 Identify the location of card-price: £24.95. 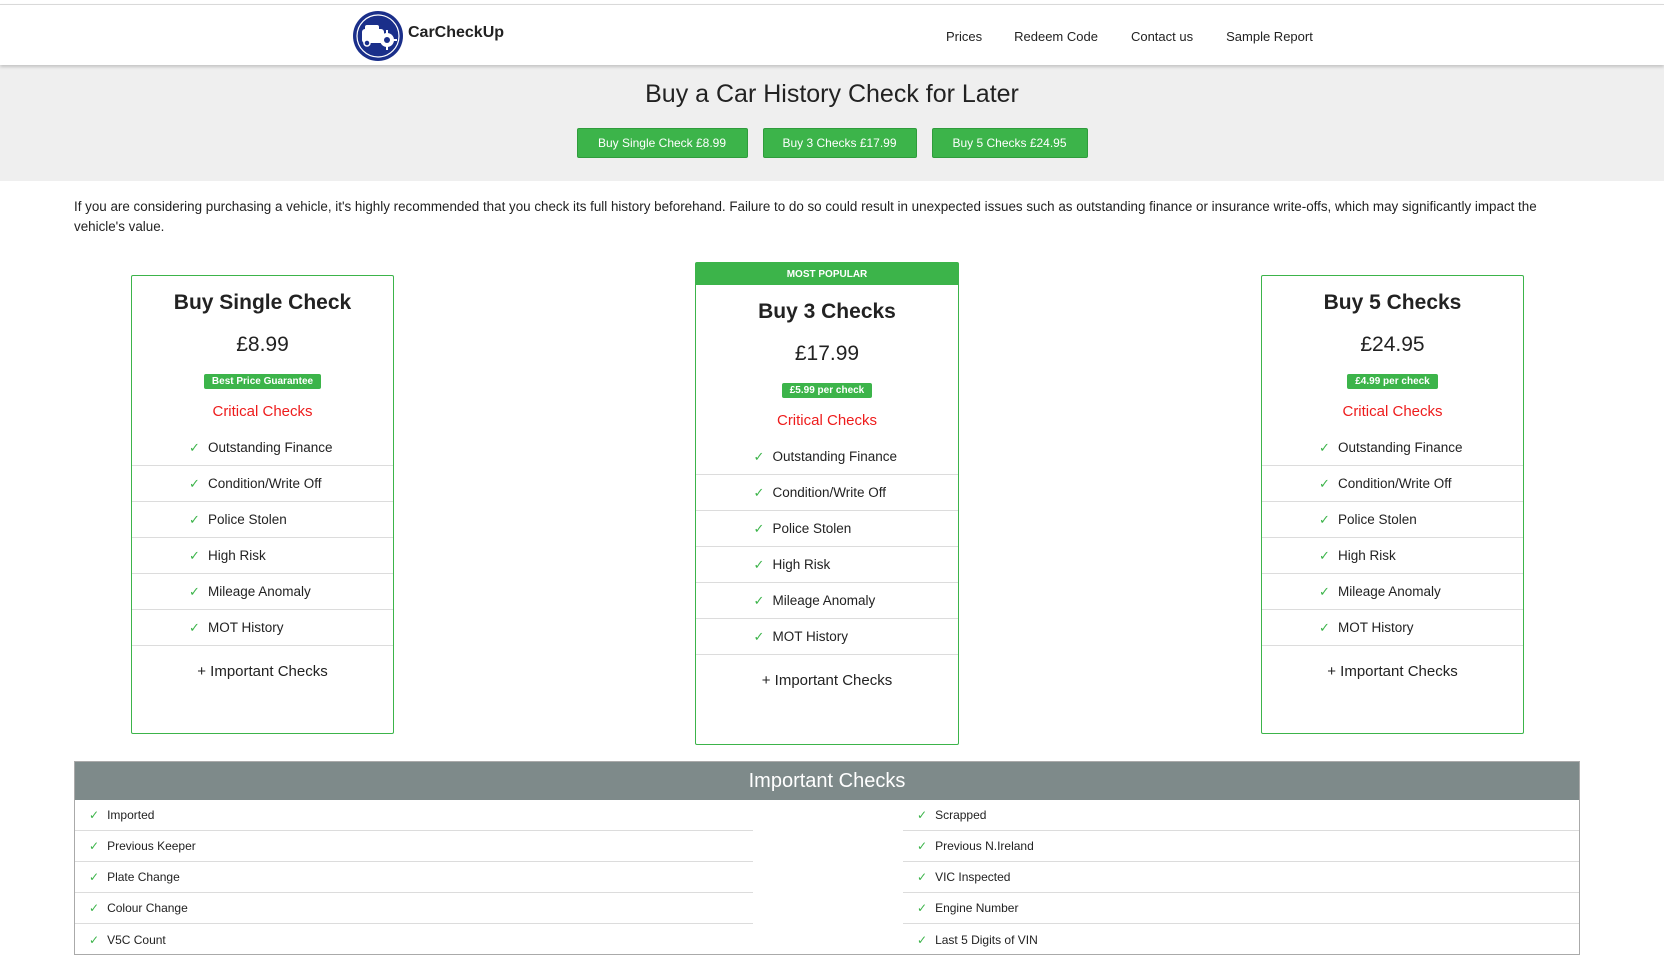
(1392, 344).